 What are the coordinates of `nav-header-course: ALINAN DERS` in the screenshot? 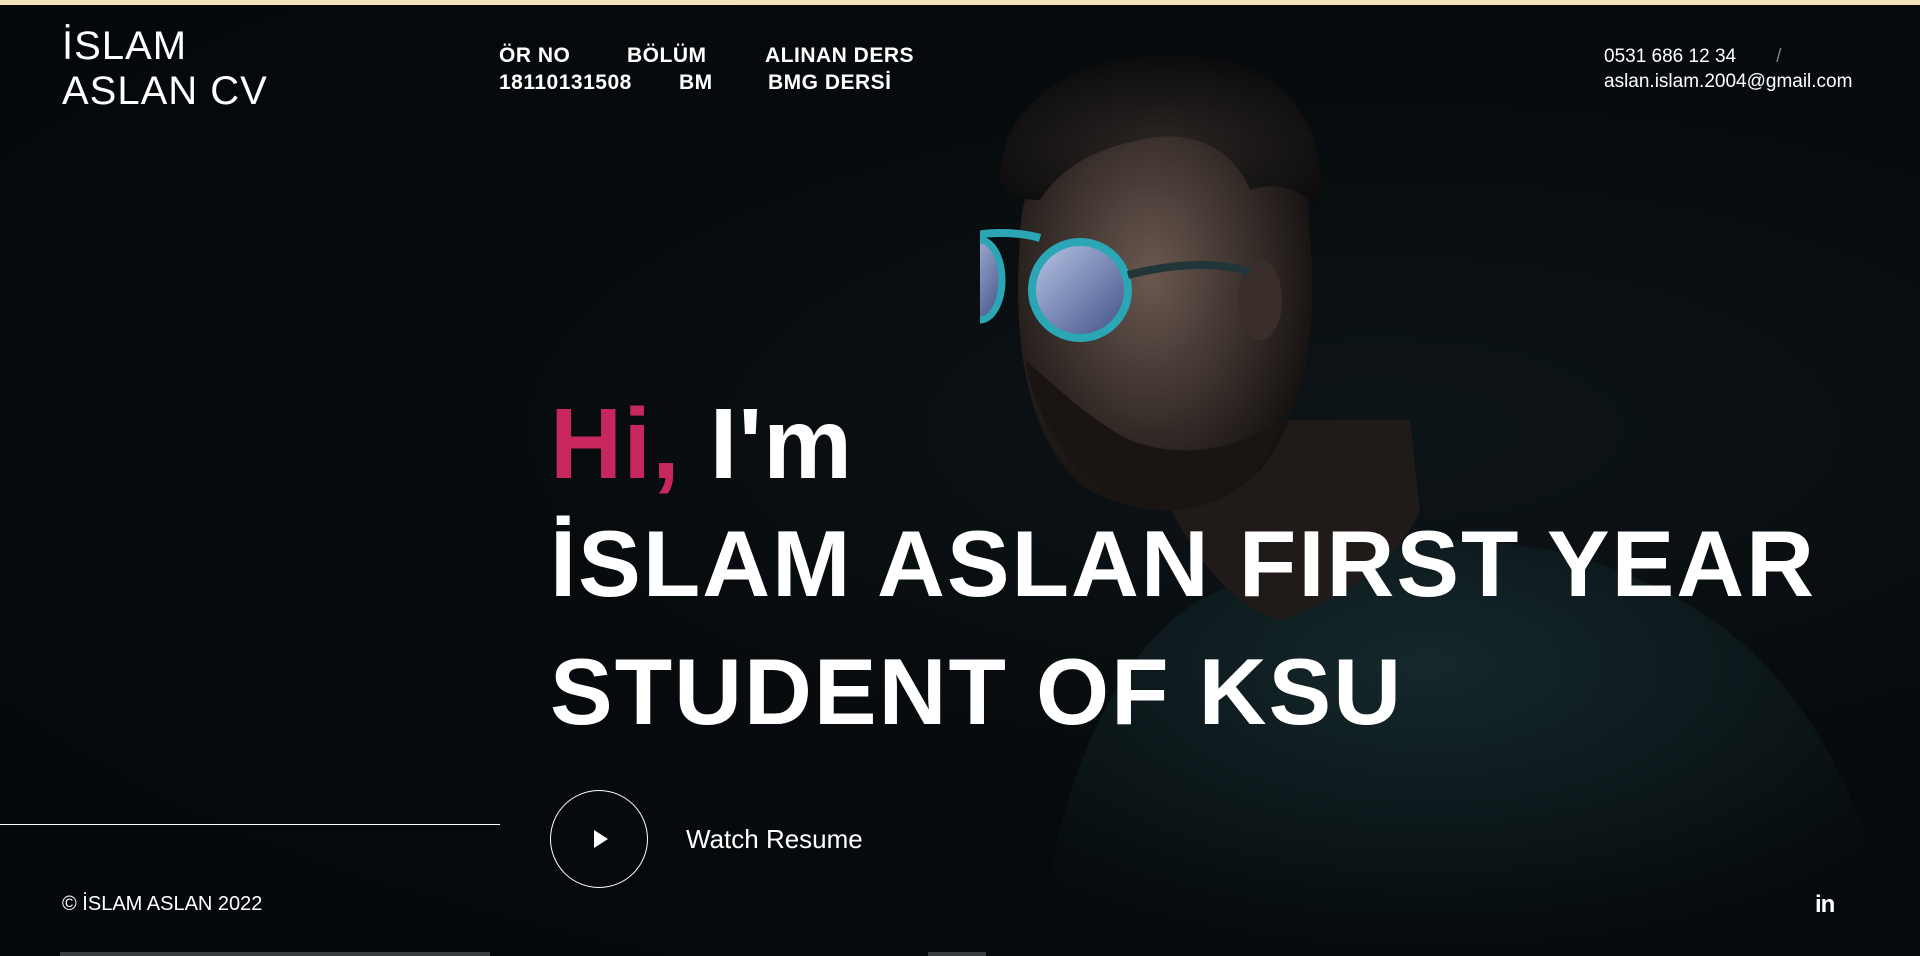 It's located at (865, 55).